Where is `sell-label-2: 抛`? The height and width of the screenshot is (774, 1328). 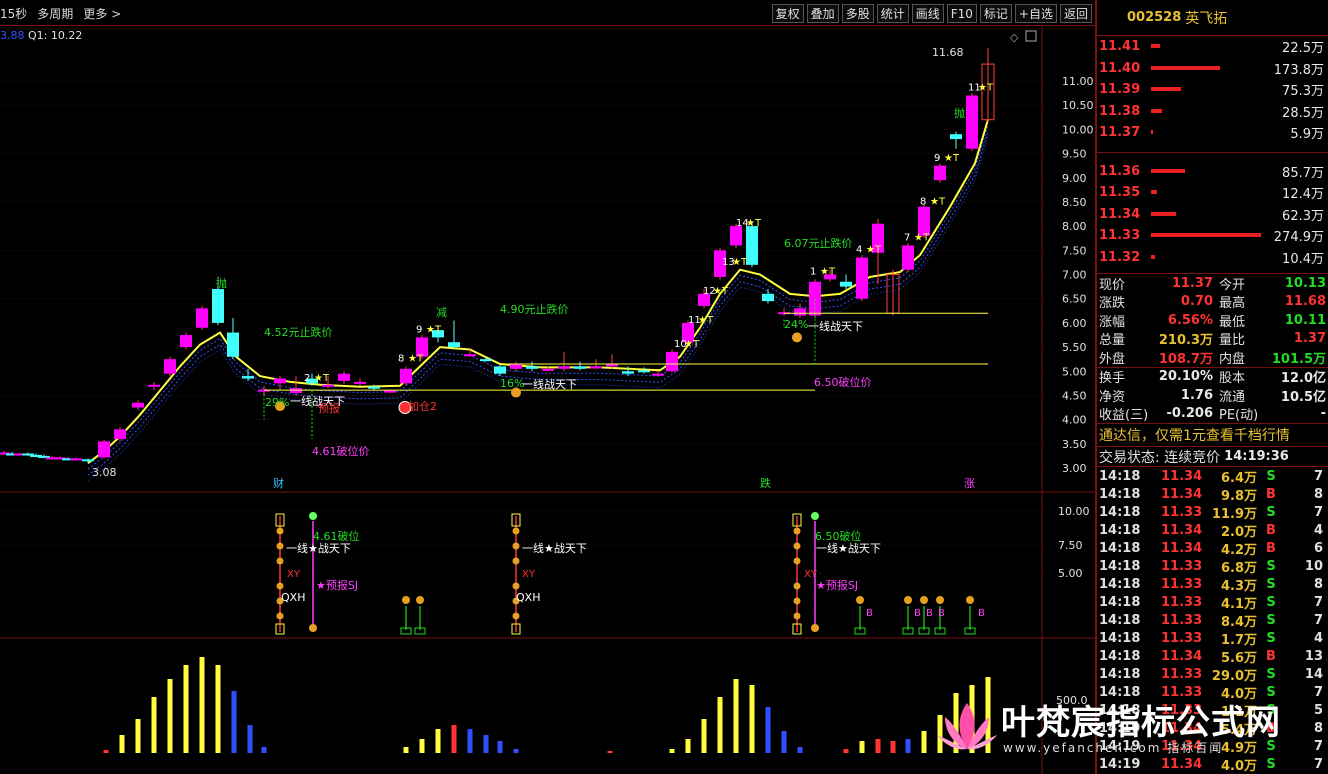
sell-label-2: 抛 is located at coordinates (959, 113).